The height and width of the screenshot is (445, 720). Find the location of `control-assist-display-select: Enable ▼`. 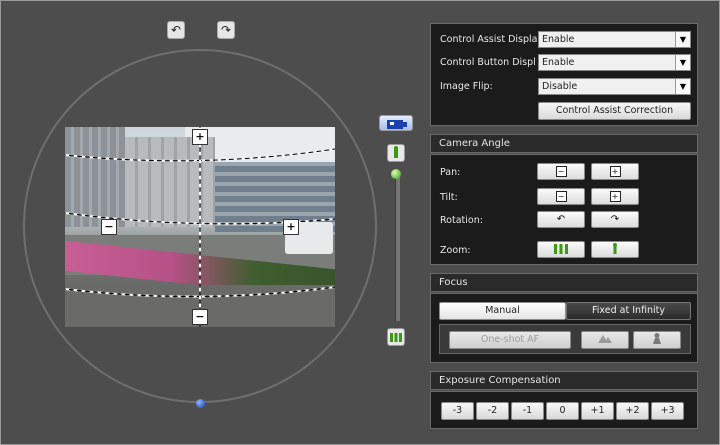

control-assist-display-select: Enable ▼ is located at coordinates (614, 39).